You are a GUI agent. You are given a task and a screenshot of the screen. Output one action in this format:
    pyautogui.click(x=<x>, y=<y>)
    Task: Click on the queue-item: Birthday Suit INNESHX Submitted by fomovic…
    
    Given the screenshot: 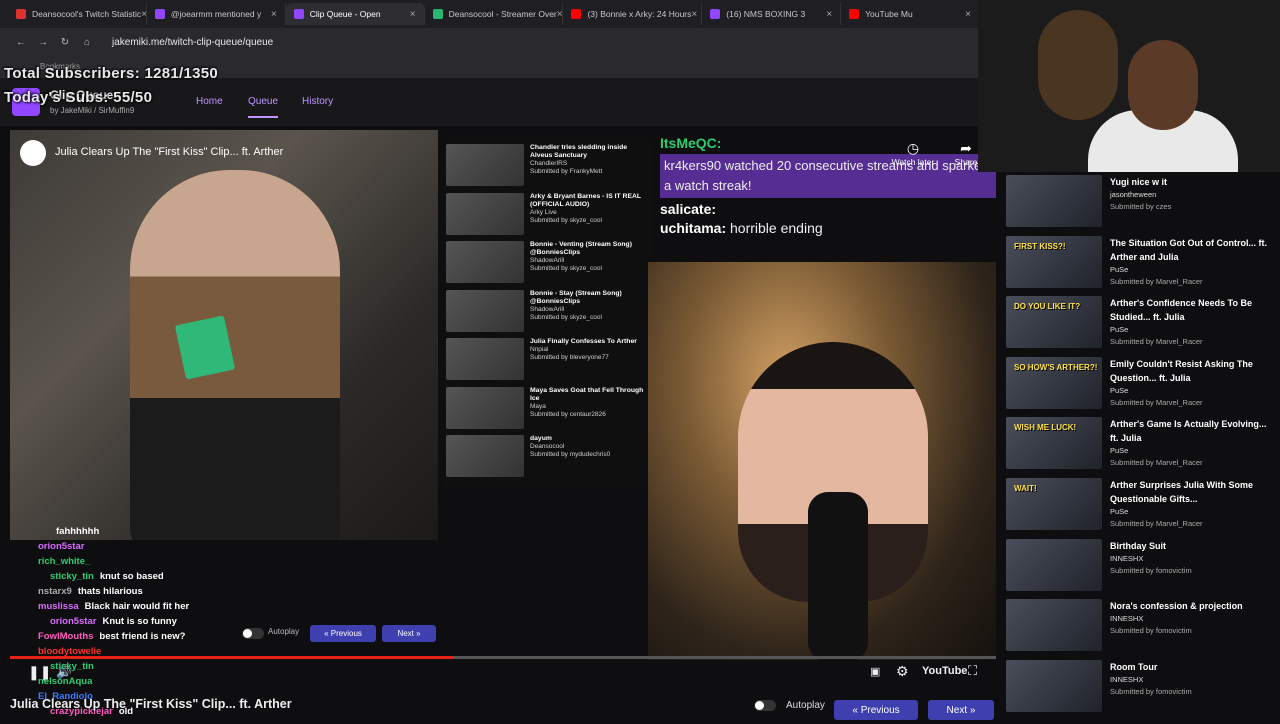 What is the action you would take?
    pyautogui.click(x=1140, y=566)
    